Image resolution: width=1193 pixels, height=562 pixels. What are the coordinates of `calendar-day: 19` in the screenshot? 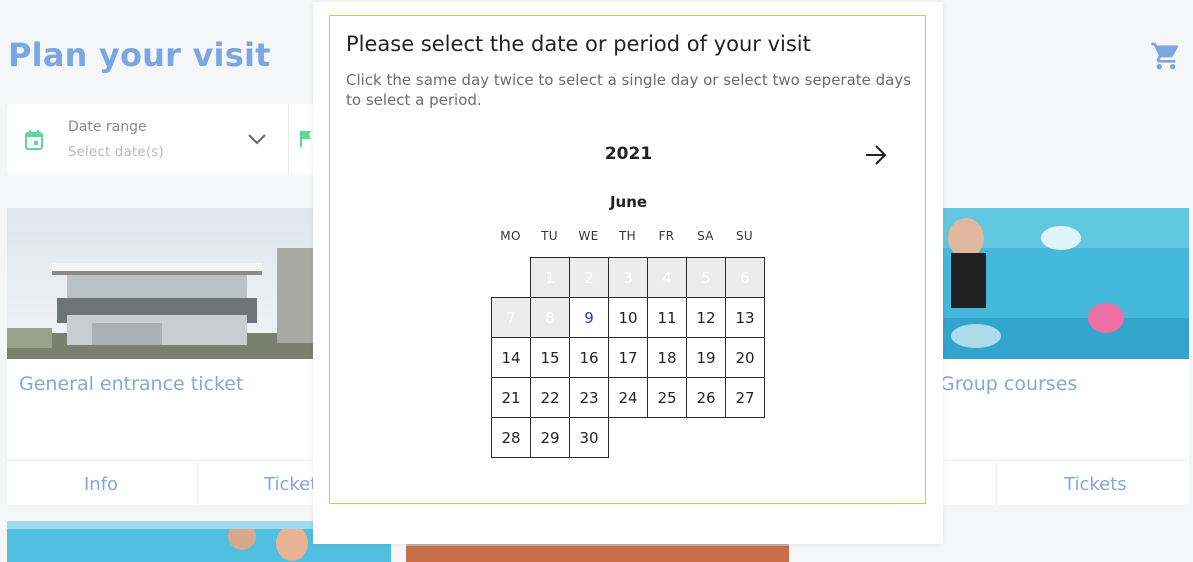 It's located at (706, 357).